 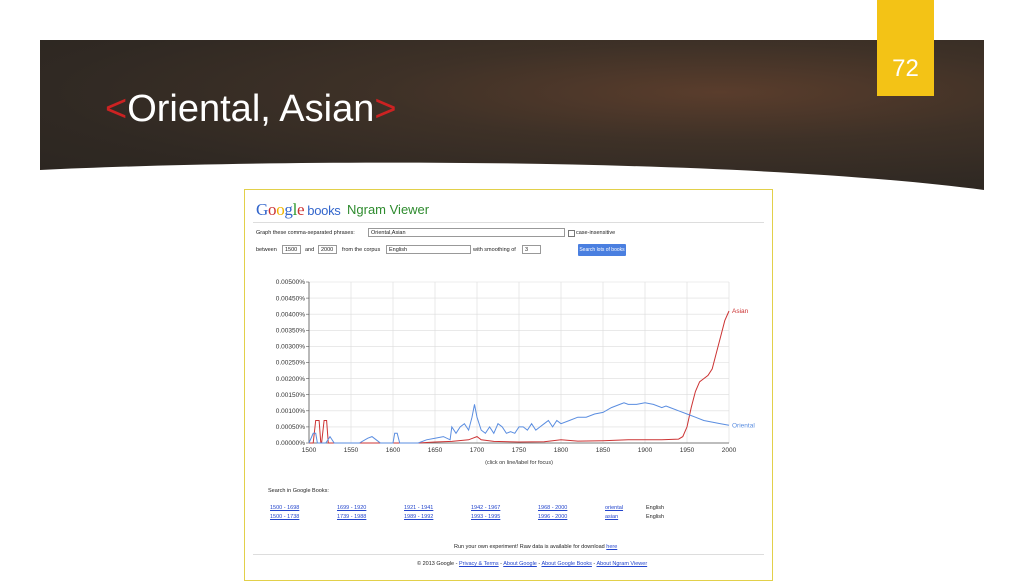 I want to click on x-tick-label: 1900, so click(x=645, y=450).